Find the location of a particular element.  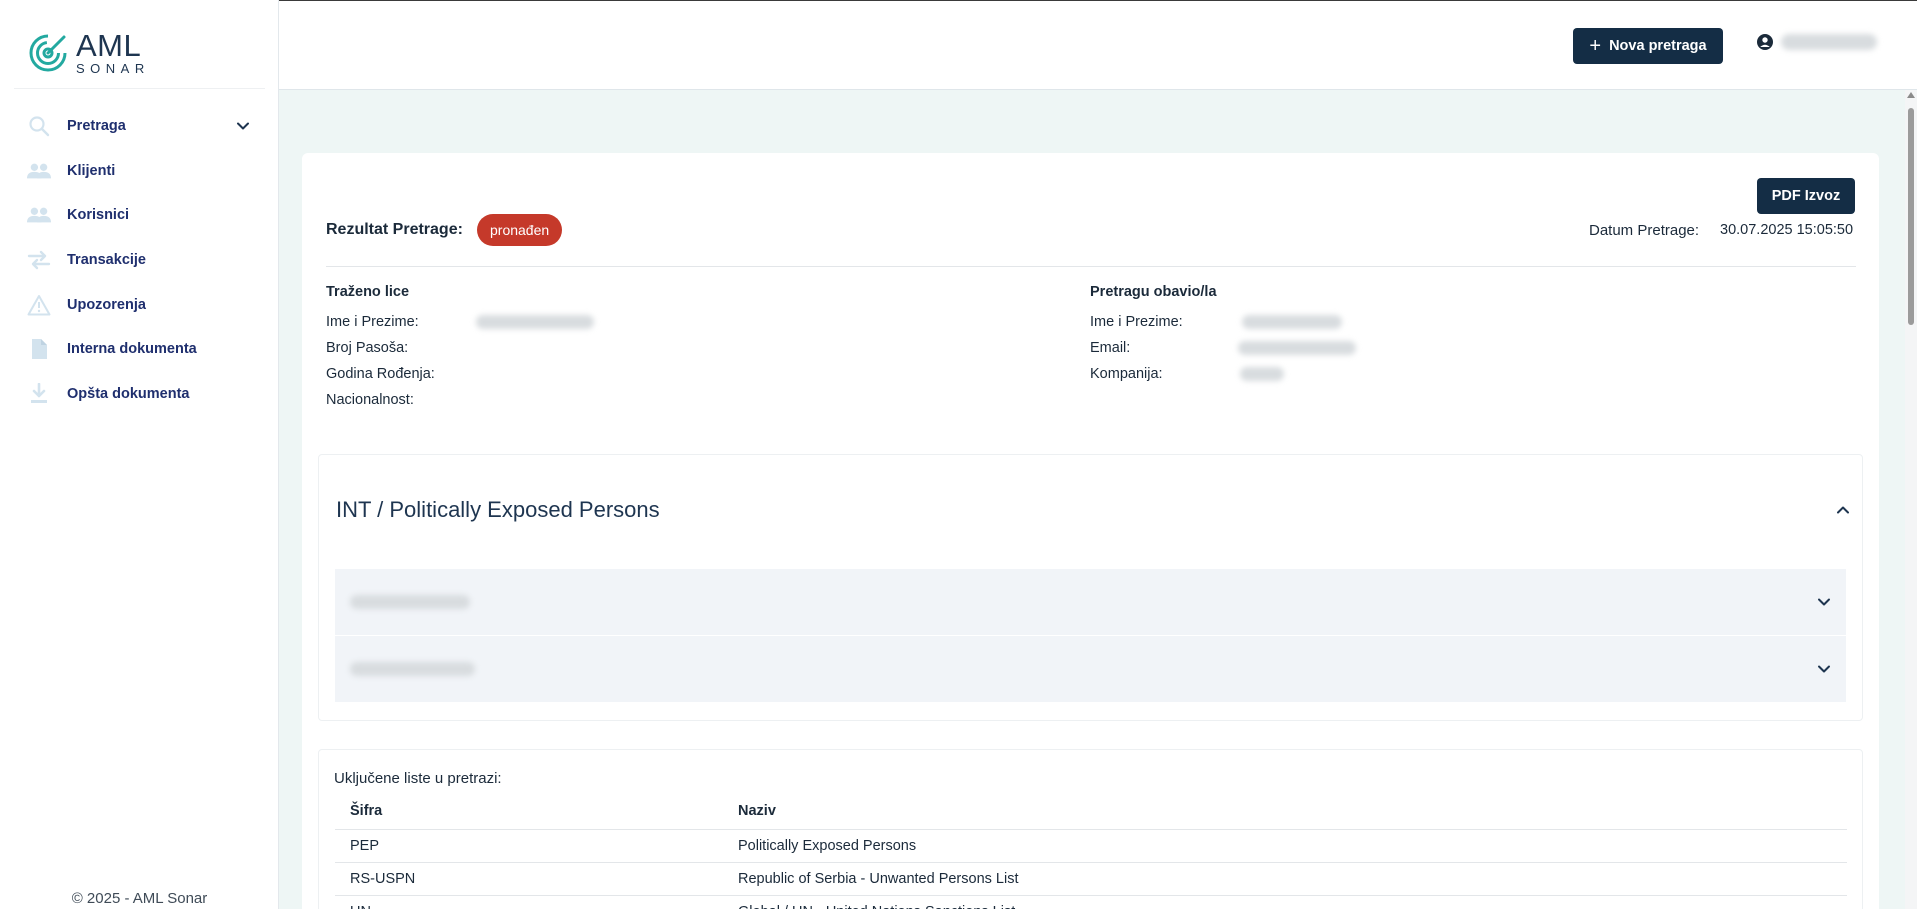

new-search-button: + Nova pretraga is located at coordinates (1648, 46).